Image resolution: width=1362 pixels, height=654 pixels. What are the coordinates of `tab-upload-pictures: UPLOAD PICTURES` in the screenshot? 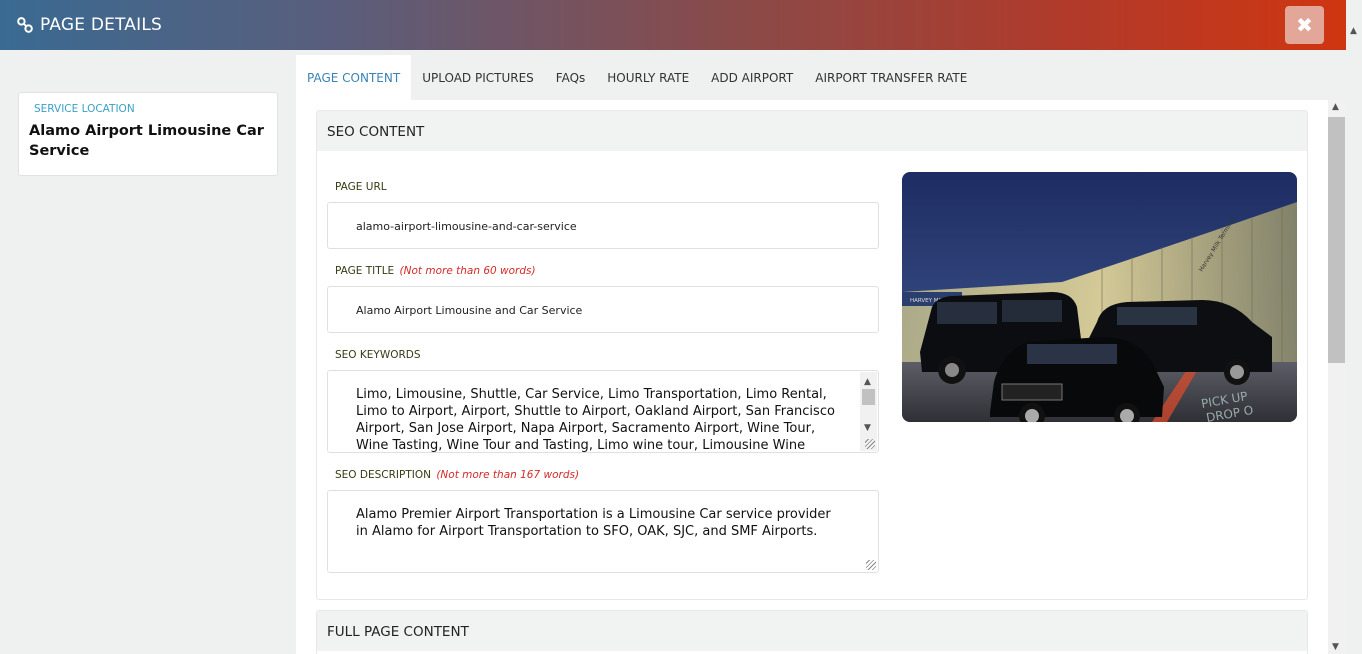 It's located at (478, 77).